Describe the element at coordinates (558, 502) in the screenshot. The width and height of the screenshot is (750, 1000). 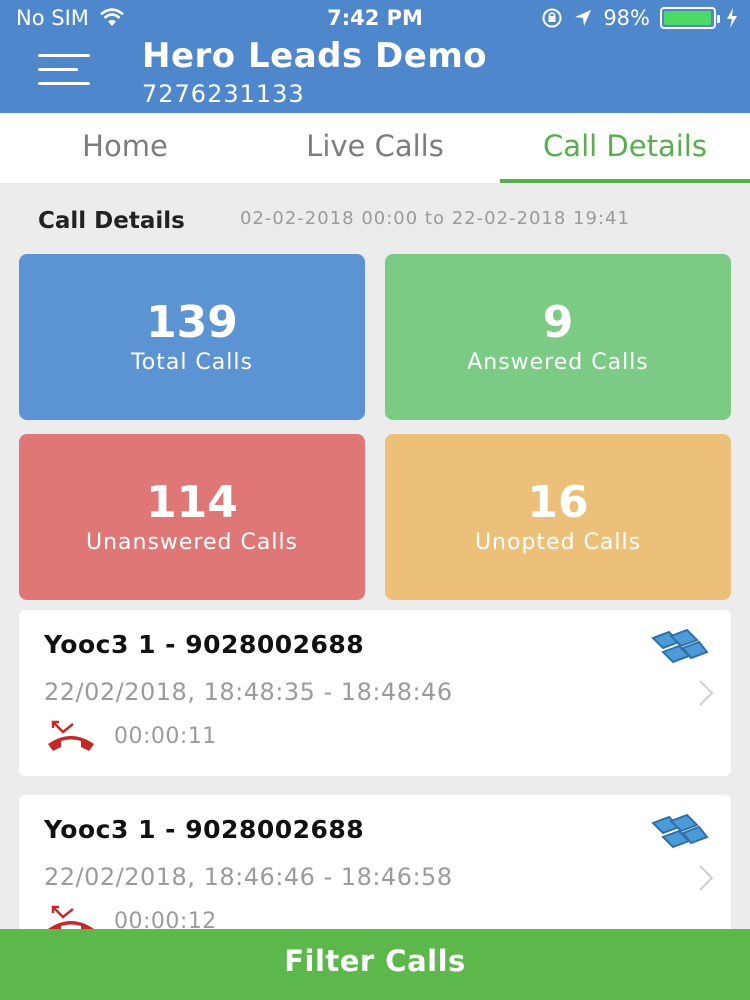
I see `unopted-calls-count: 16` at that location.